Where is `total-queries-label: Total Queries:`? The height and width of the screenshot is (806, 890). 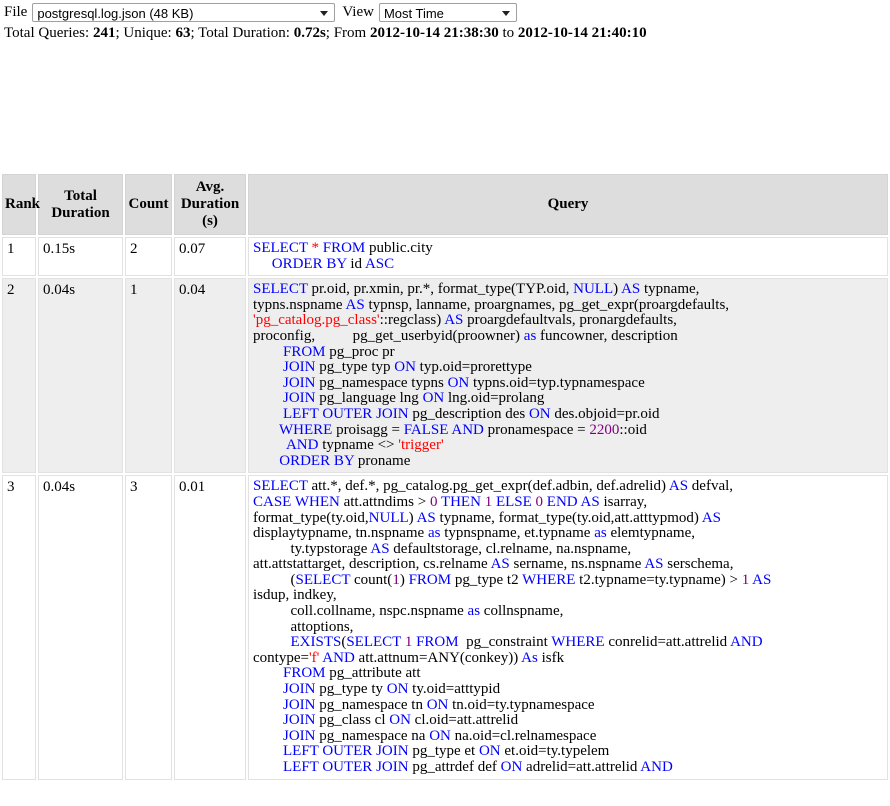
total-queries-label: Total Queries: is located at coordinates (47, 33).